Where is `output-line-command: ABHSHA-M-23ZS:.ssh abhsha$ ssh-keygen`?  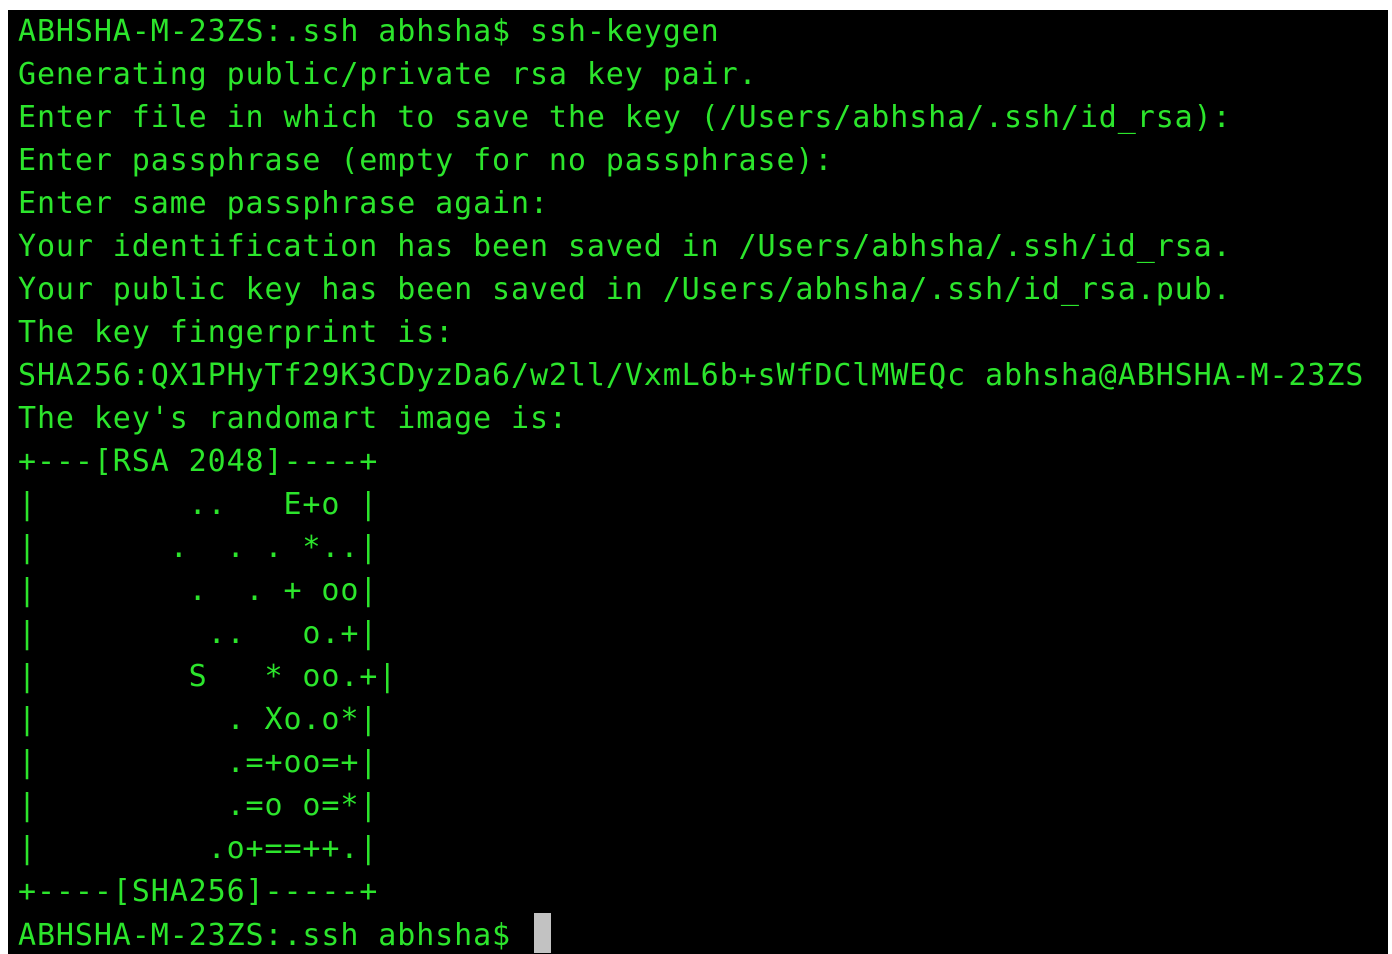
output-line-command: ABHSHA-M-23ZS:.ssh abhsha$ ssh-keygen is located at coordinates (369, 31).